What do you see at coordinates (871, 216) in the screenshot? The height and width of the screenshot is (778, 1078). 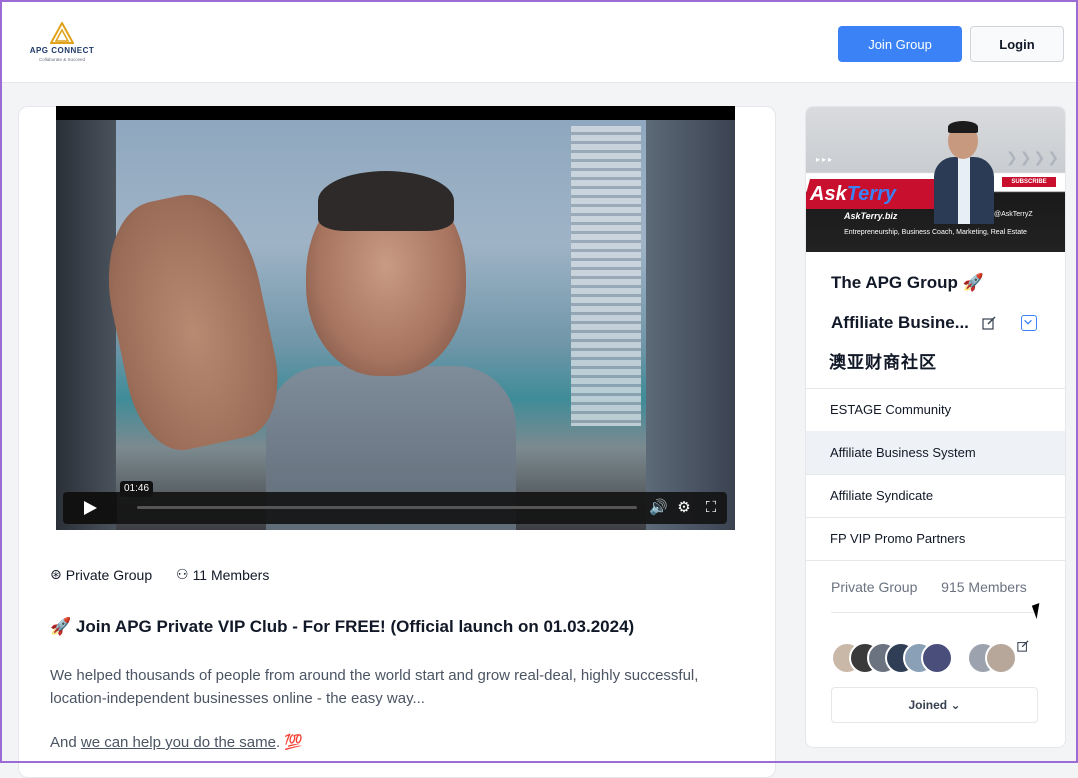 I see `banner-site: AskTerry.biz` at bounding box center [871, 216].